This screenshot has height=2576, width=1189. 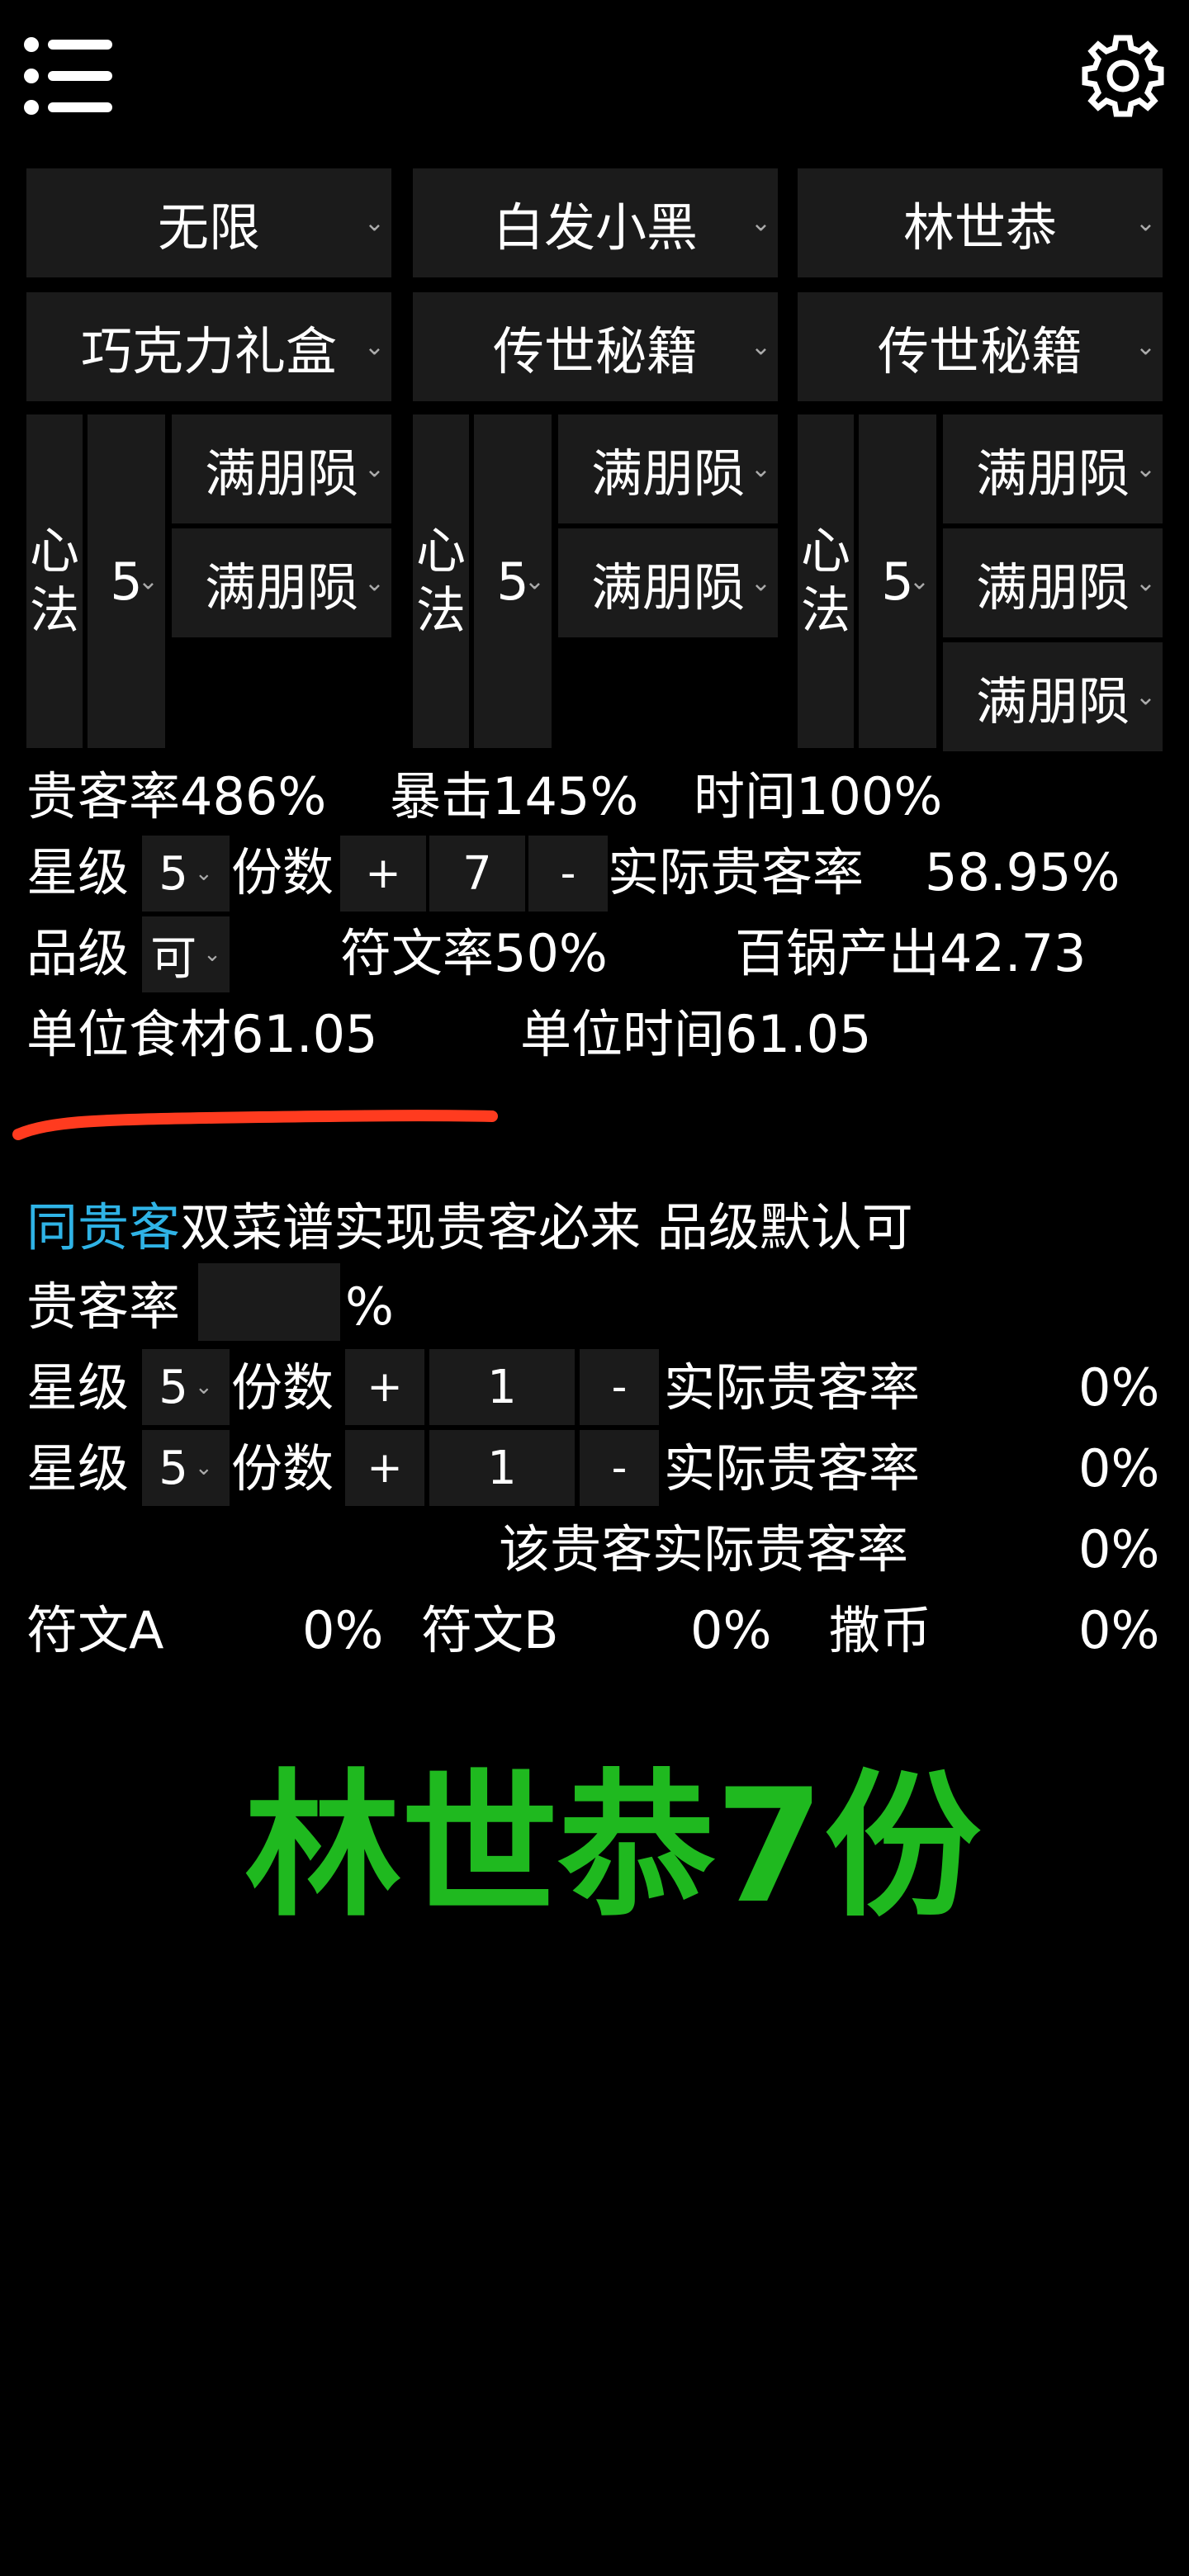 I want to click on star-select: 5 ⌄, so click(x=186, y=874).